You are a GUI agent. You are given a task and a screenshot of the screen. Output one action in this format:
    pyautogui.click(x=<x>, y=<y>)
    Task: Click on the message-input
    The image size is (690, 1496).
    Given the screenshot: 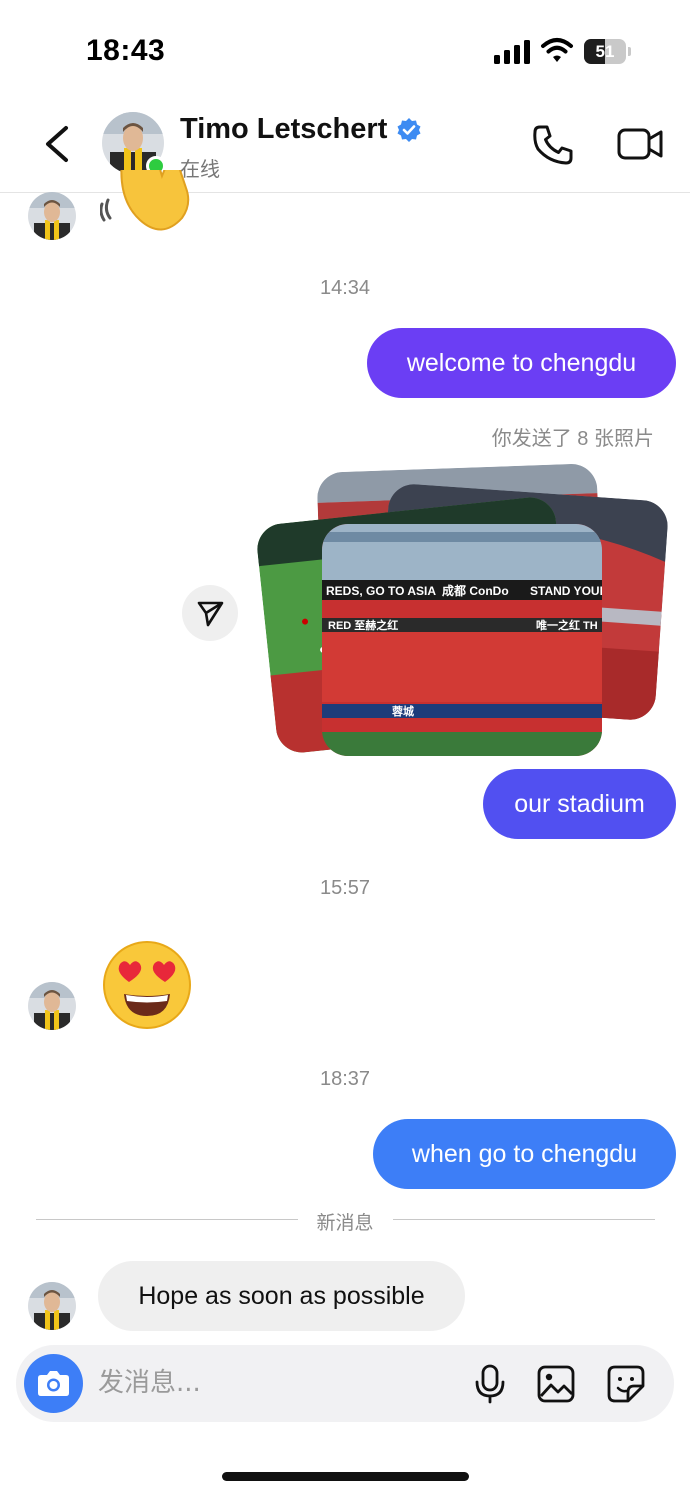 What is the action you would take?
    pyautogui.click(x=263, y=1383)
    